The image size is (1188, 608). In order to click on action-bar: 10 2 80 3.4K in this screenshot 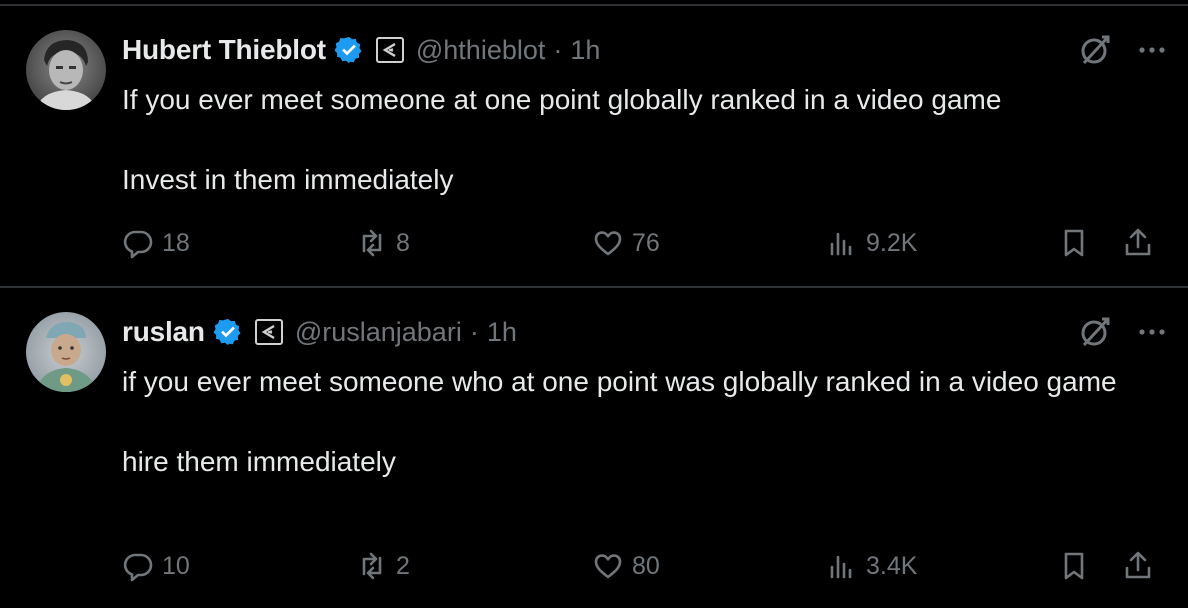, I will do `click(642, 566)`.